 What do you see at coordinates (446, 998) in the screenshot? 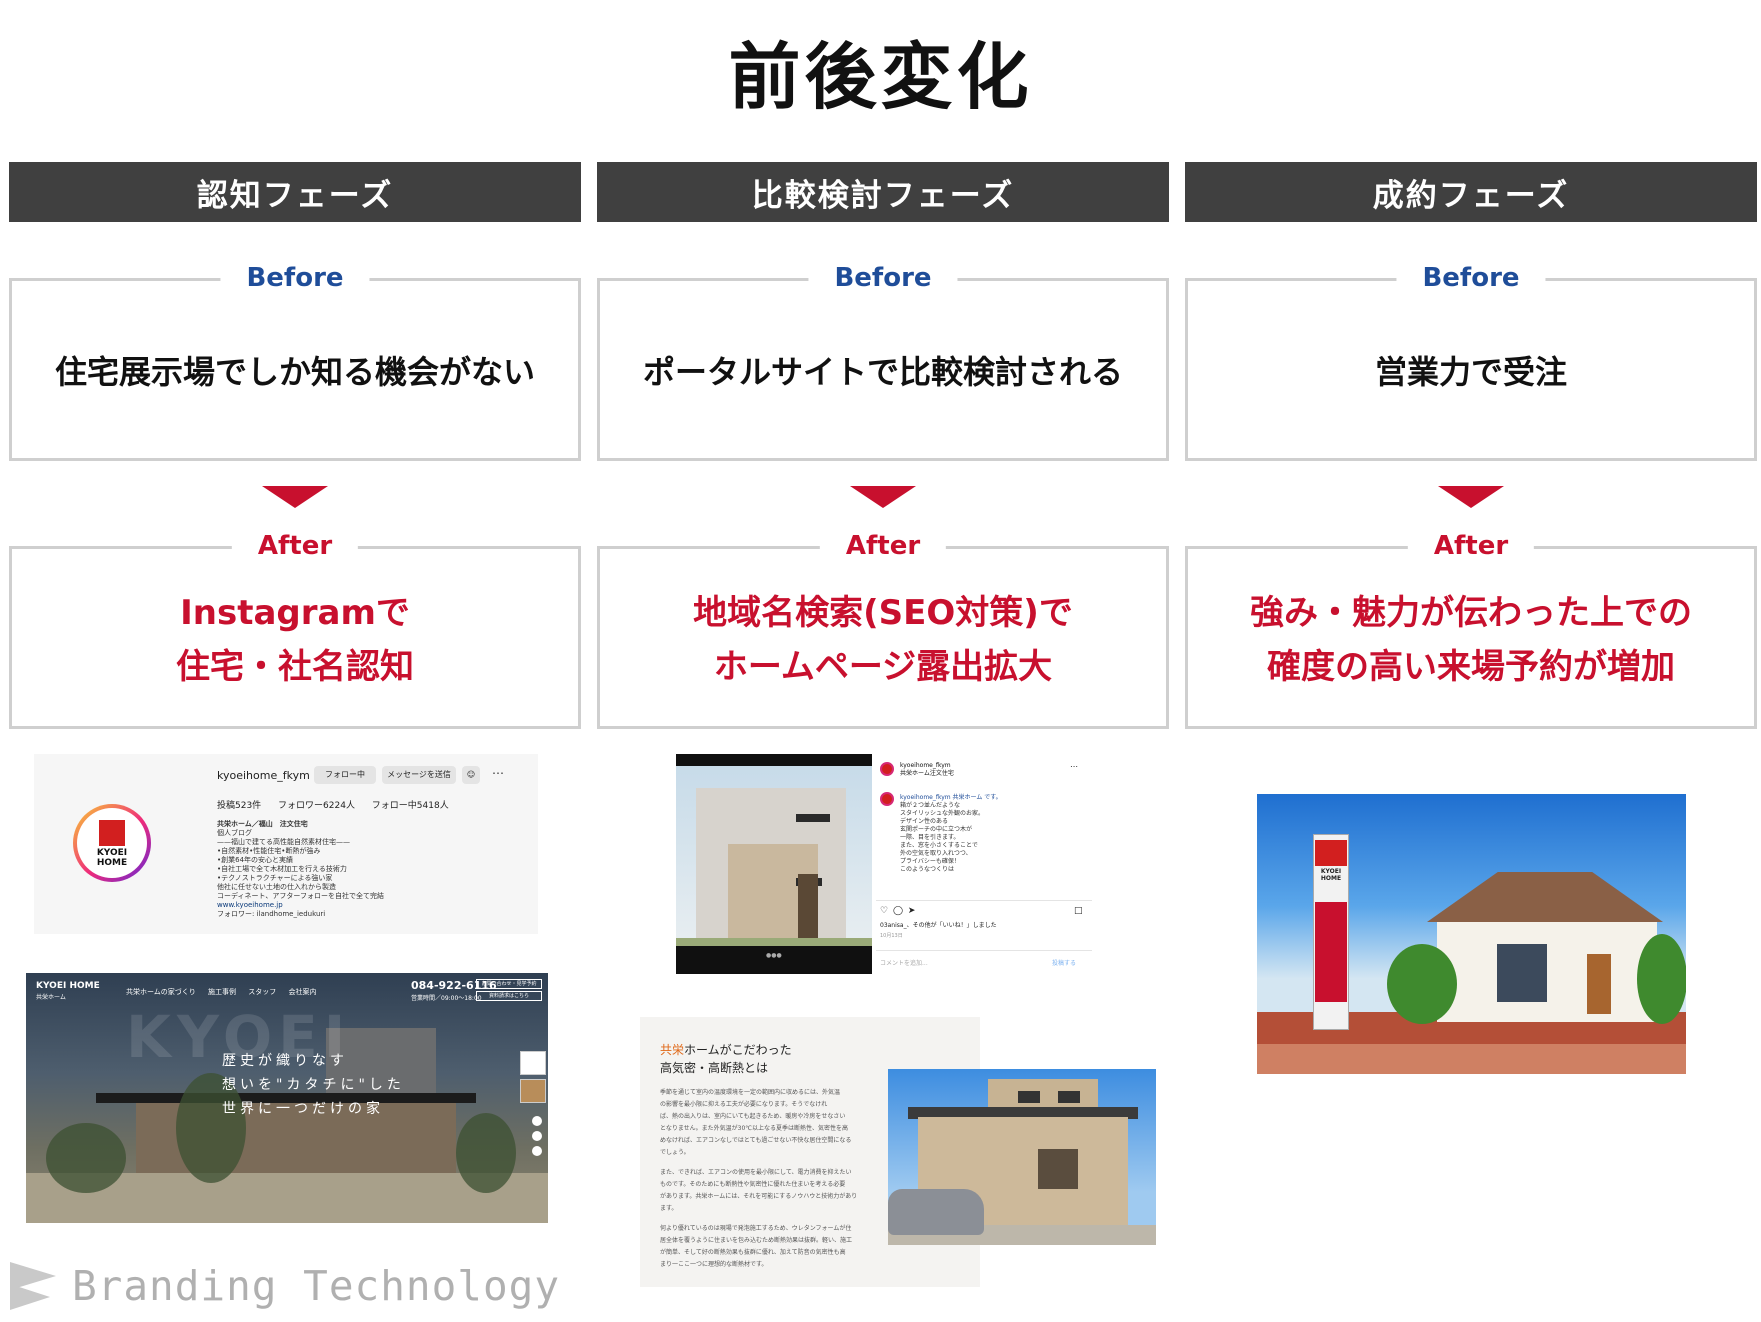
I see `site-hours: 営業時間／09:00～18:00` at bounding box center [446, 998].